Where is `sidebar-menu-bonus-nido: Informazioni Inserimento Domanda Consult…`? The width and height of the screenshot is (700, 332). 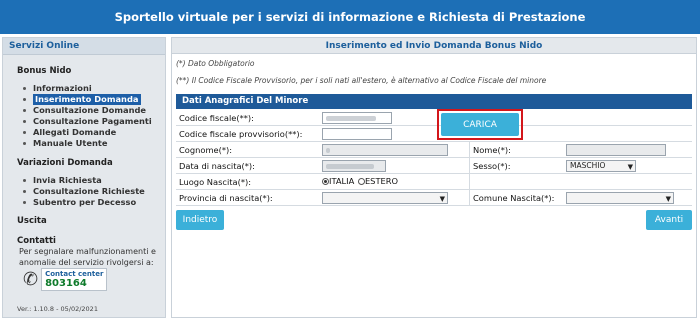 sidebar-menu-bonus-nido: Informazioni Inserimento Domanda Consult… is located at coordinates (87, 116).